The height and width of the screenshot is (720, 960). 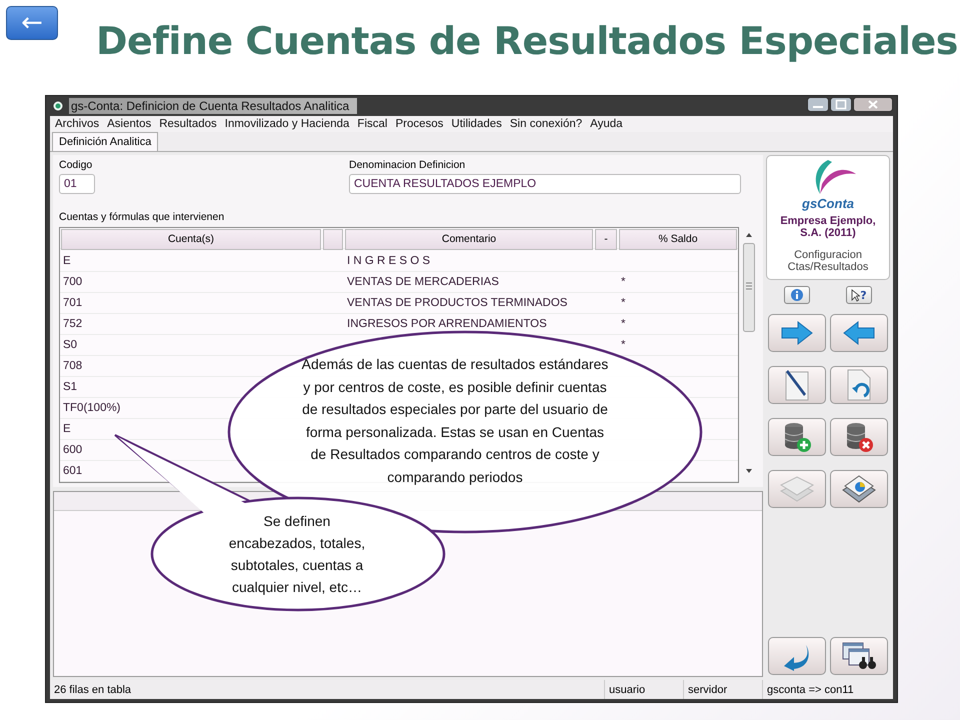 What do you see at coordinates (606, 124) in the screenshot?
I see `menu-item: Ayuda` at bounding box center [606, 124].